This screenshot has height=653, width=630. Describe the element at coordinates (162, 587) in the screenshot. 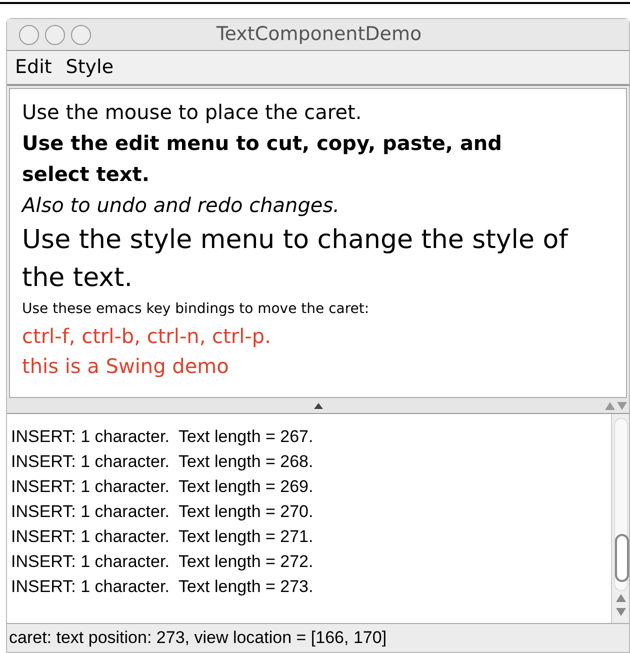

I see `log-line: INSERT: 1 character. Text length = 273.` at that location.